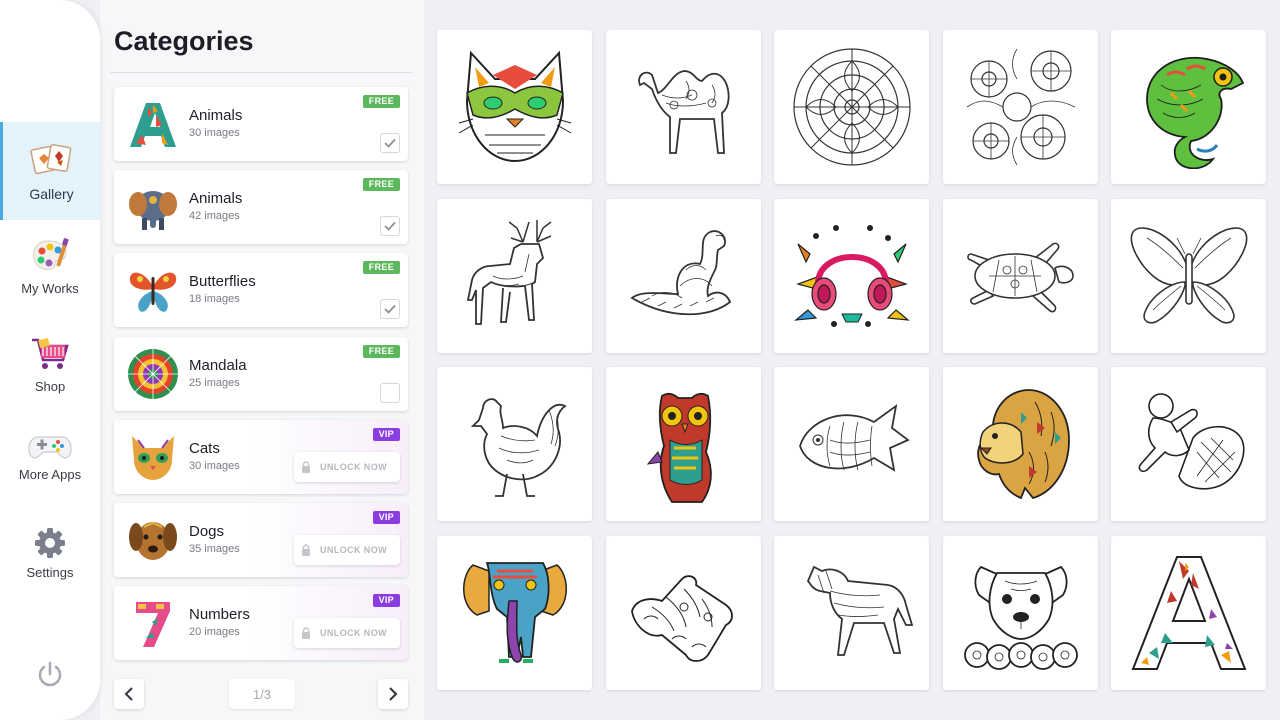  I want to click on palette-icon, so click(51, 253).